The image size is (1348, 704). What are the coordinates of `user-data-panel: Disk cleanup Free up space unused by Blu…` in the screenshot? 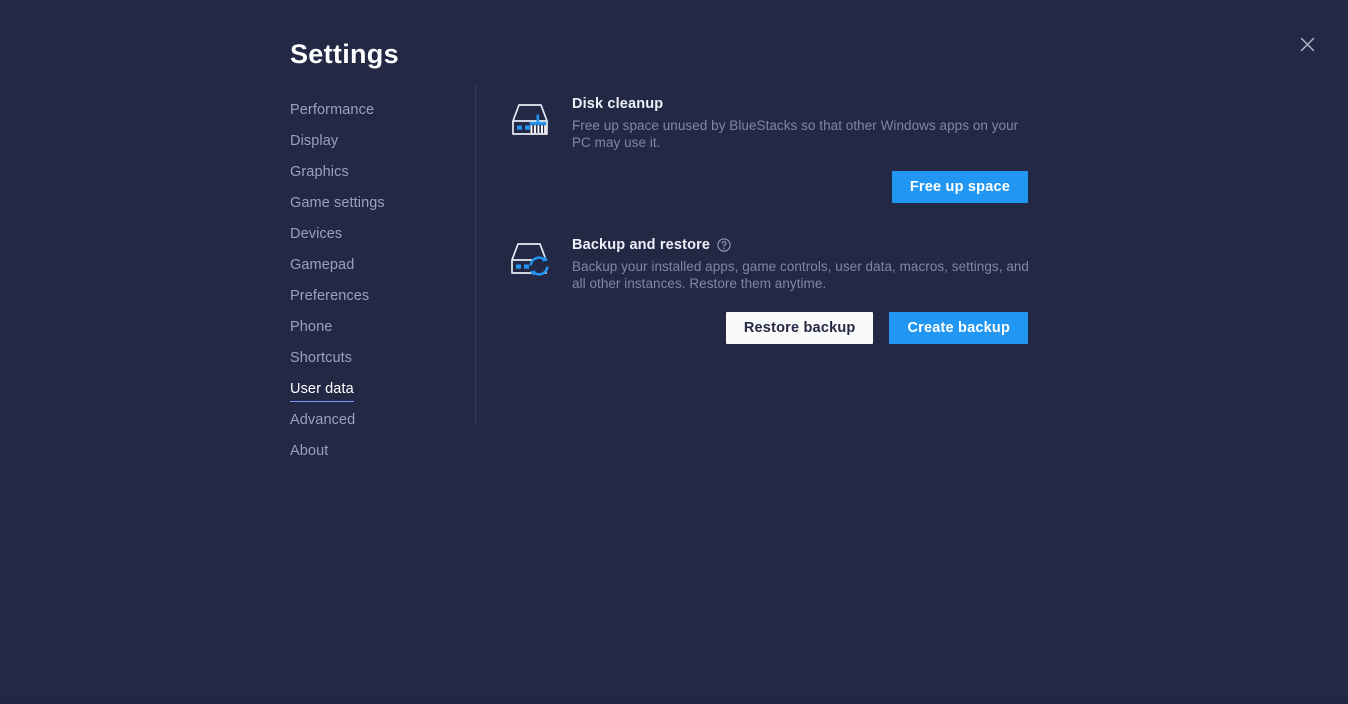 It's located at (773, 219).